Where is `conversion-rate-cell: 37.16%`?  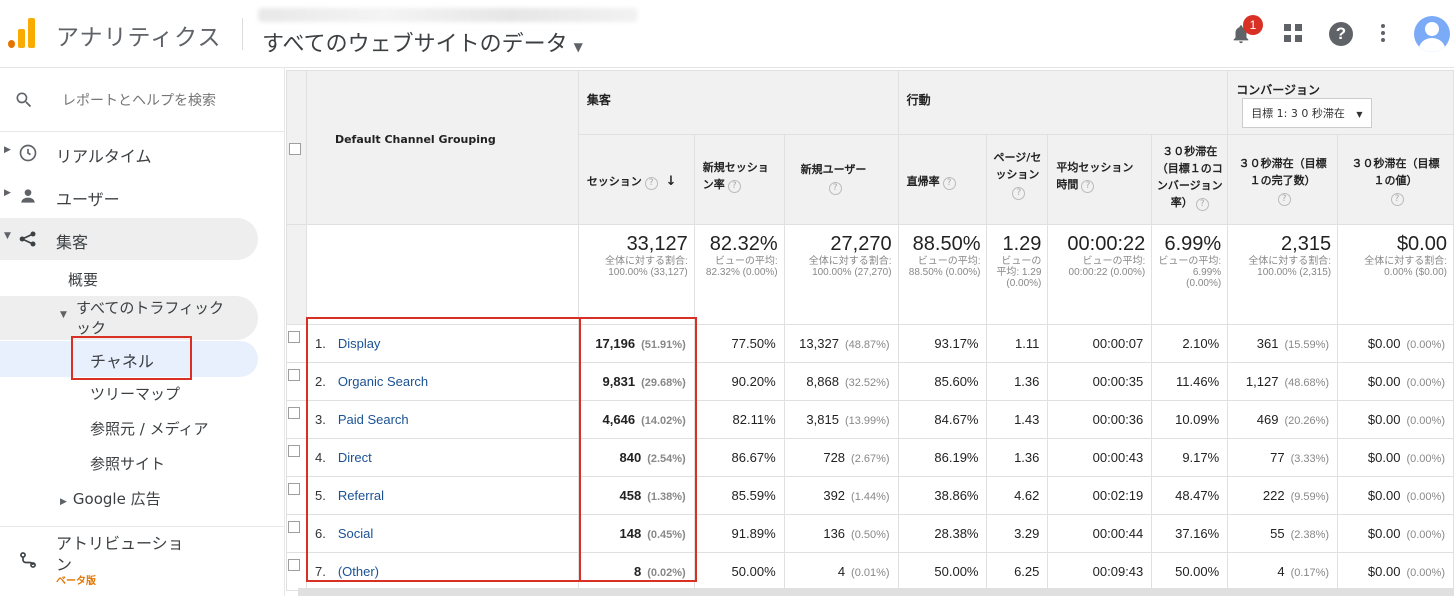
conversion-rate-cell: 37.16% is located at coordinates (1190, 533).